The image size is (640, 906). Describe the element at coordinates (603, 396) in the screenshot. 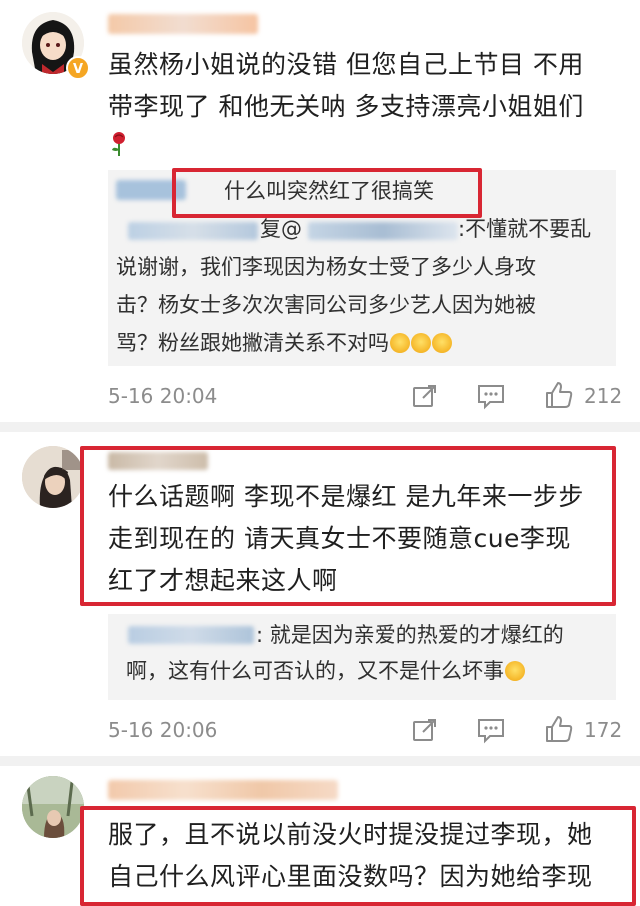

I see `like-count: 212` at that location.